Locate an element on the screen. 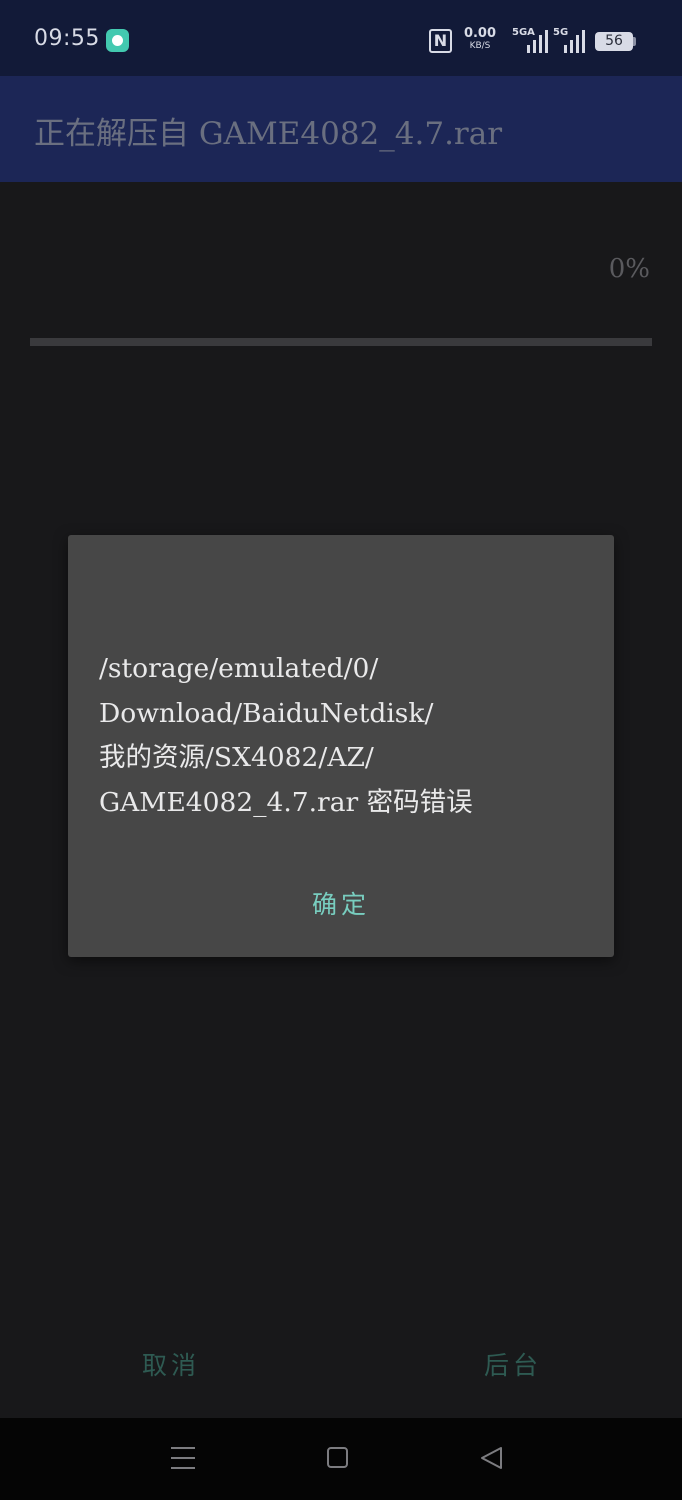 The image size is (682, 1500). page-title: 正在解压自 GAME4082_4.7.rar is located at coordinates (268, 134).